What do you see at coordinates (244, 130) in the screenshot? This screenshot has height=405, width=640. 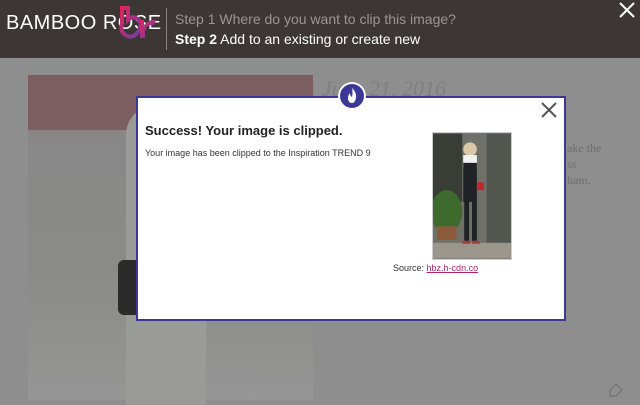 I see `success-title: Success! Your image is clipped.` at bounding box center [244, 130].